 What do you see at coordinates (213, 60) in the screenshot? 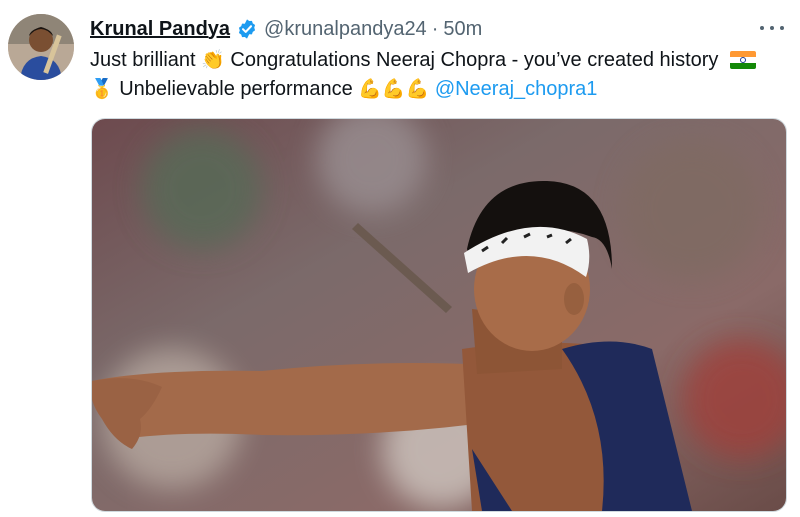
I see `clap-emoji: 👏` at bounding box center [213, 60].